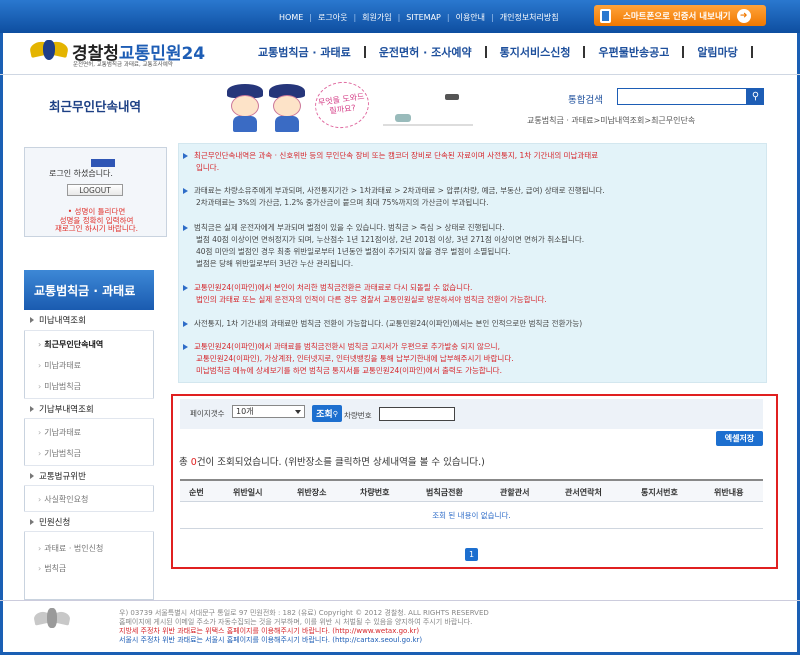 The image size is (800, 655). What do you see at coordinates (89, 499) in the screenshot?
I see `side-item-fact-check: › 사실확인요청` at bounding box center [89, 499].